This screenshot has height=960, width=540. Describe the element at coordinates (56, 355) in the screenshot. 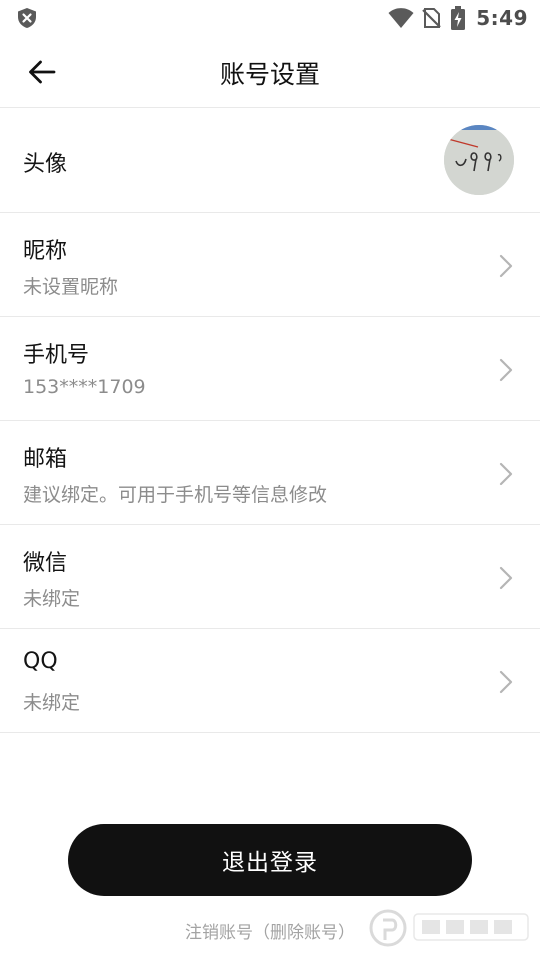

I see `phone-label: 手机号` at that location.